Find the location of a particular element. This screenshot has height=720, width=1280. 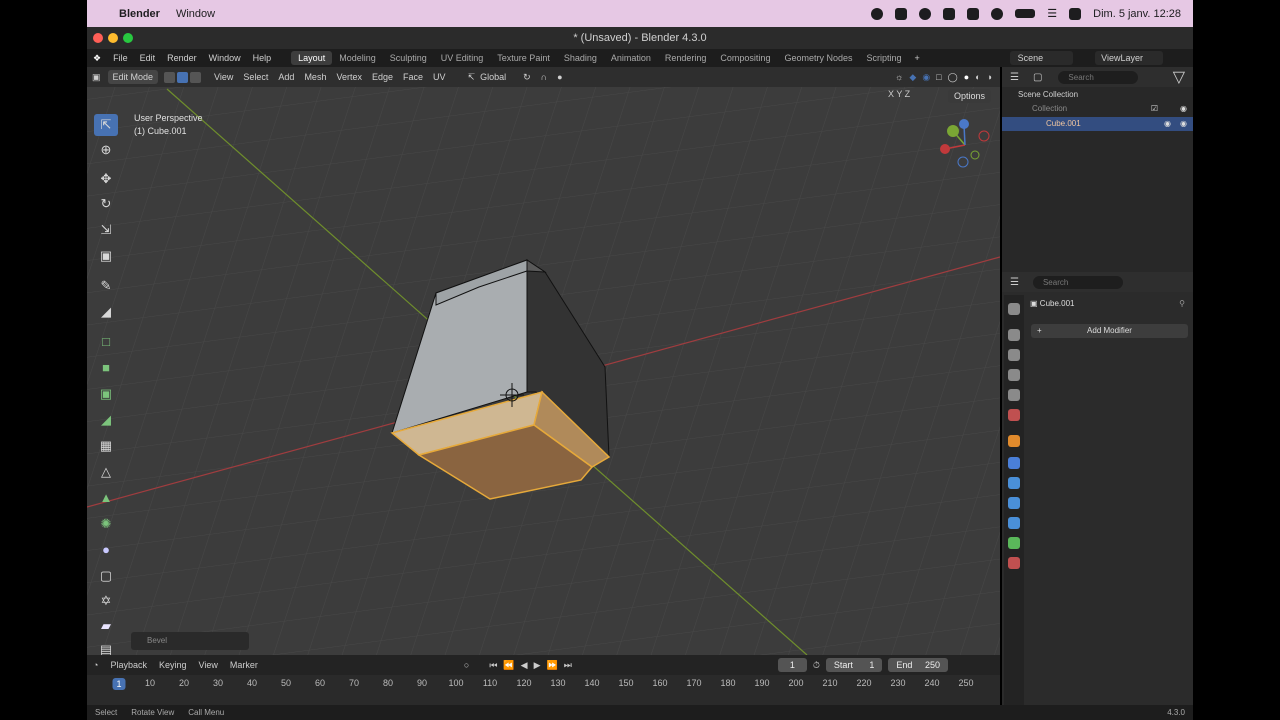

capcut-icon is located at coordinates (901, 13).